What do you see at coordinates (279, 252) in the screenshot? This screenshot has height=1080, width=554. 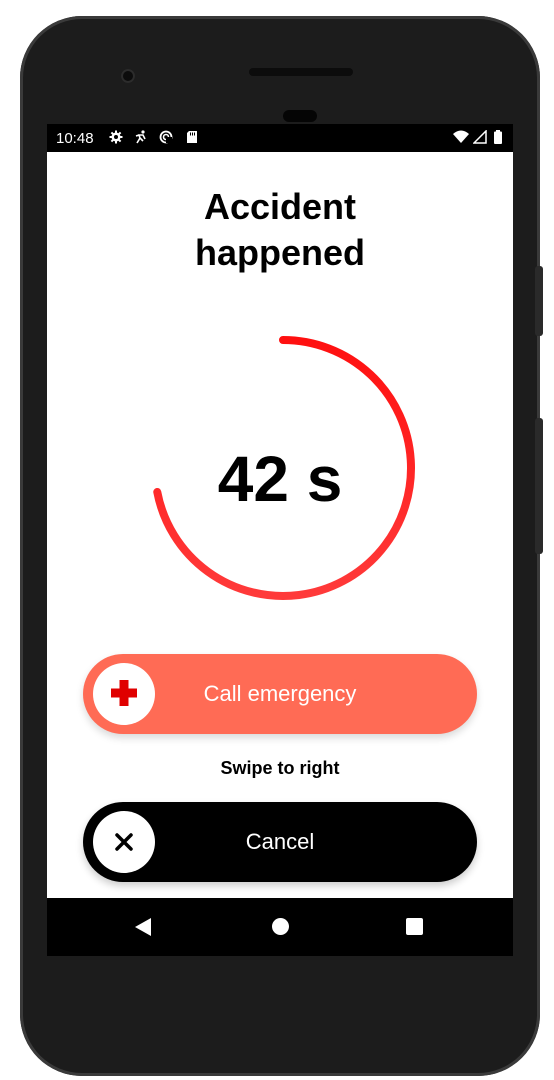 I see `alert-title-line2: happened` at bounding box center [279, 252].